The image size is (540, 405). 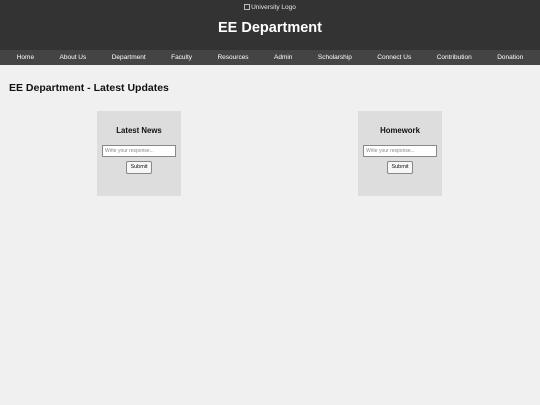 I want to click on nav-item-faculty: Faculty, so click(x=181, y=57).